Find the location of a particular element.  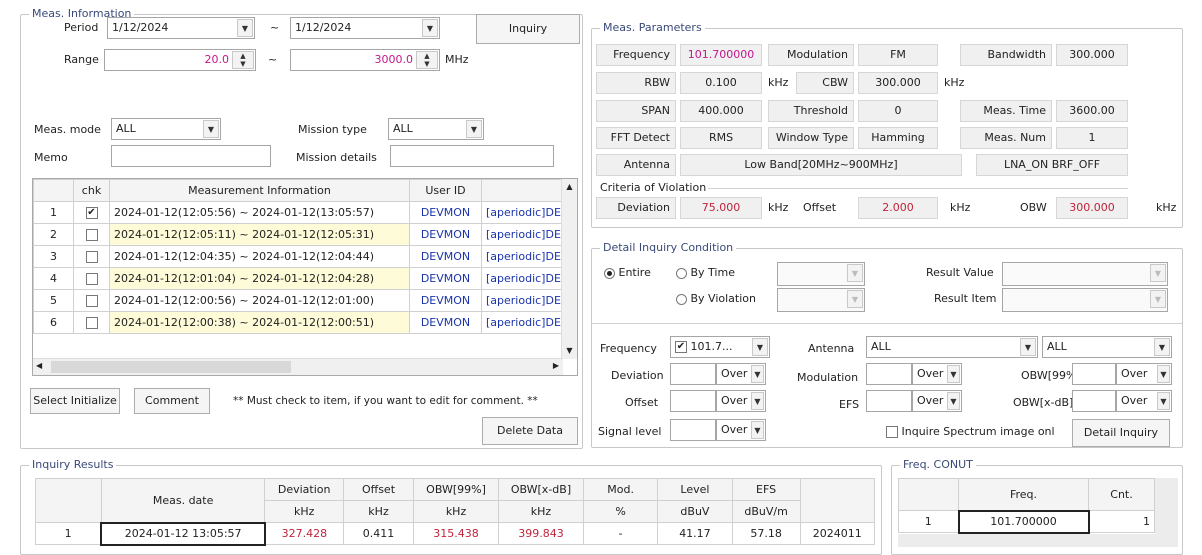

freq-count-grid: Freq. Cnt. 1 101.700000 1 is located at coordinates (1038, 512).